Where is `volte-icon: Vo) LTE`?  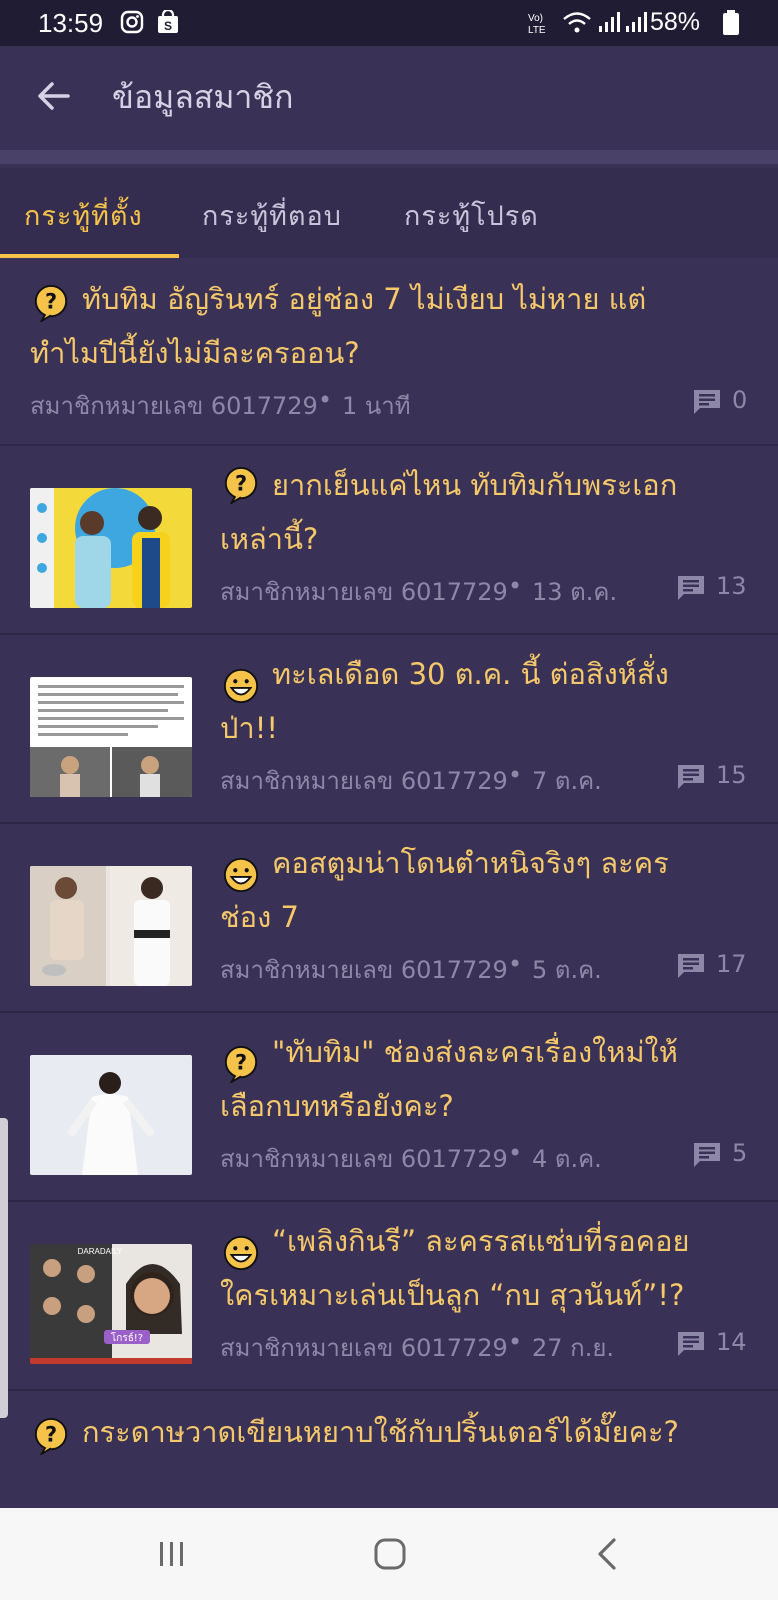 volte-icon: Vo) LTE is located at coordinates (537, 24).